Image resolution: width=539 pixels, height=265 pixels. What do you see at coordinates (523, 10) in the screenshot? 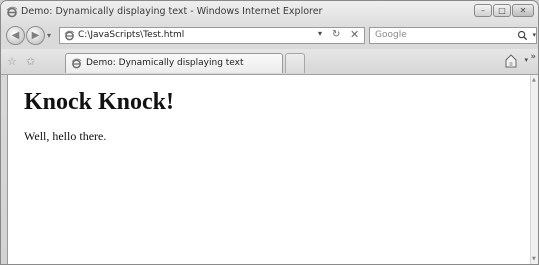
I see `close-button: ✕` at bounding box center [523, 10].